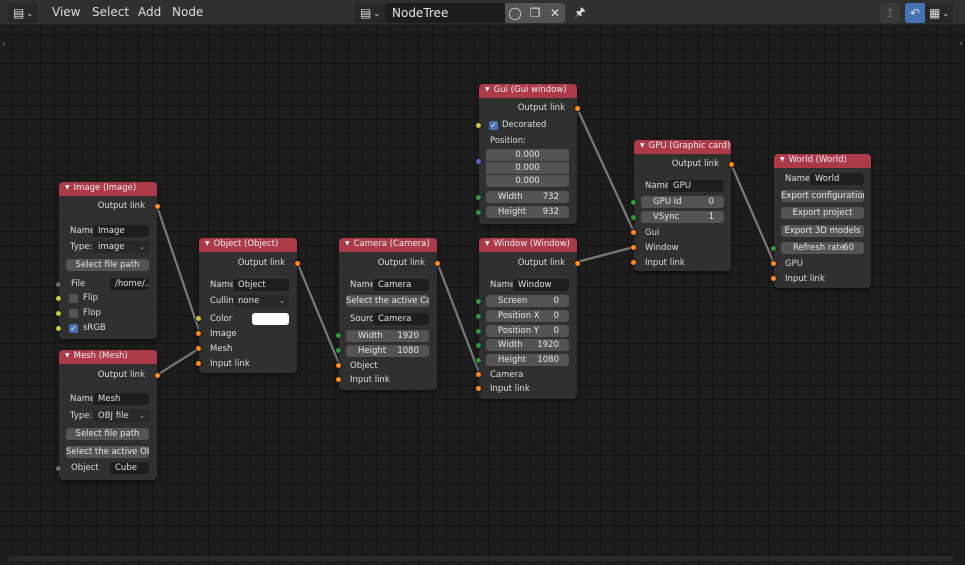 This screenshot has width=965, height=565. Describe the element at coordinates (822, 248) in the screenshot. I see `refresh-rate-field: Refresh rate 60` at that location.